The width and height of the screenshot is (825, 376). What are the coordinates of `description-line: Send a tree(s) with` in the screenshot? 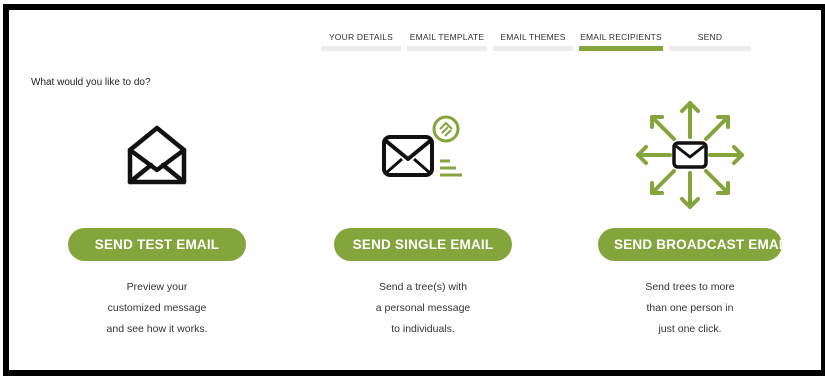 It's located at (423, 287).